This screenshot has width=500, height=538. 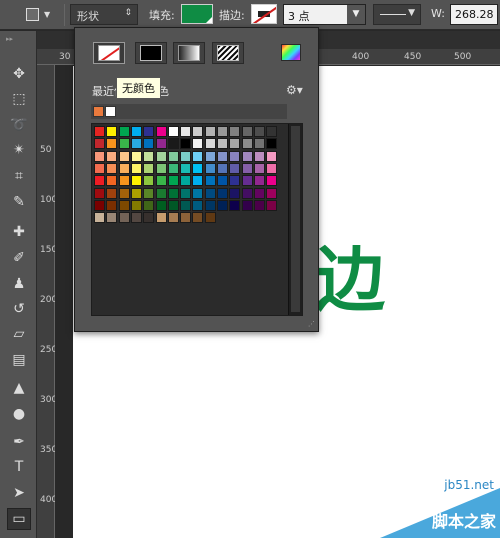 I want to click on fill-type-no-color, so click(x=109, y=53).